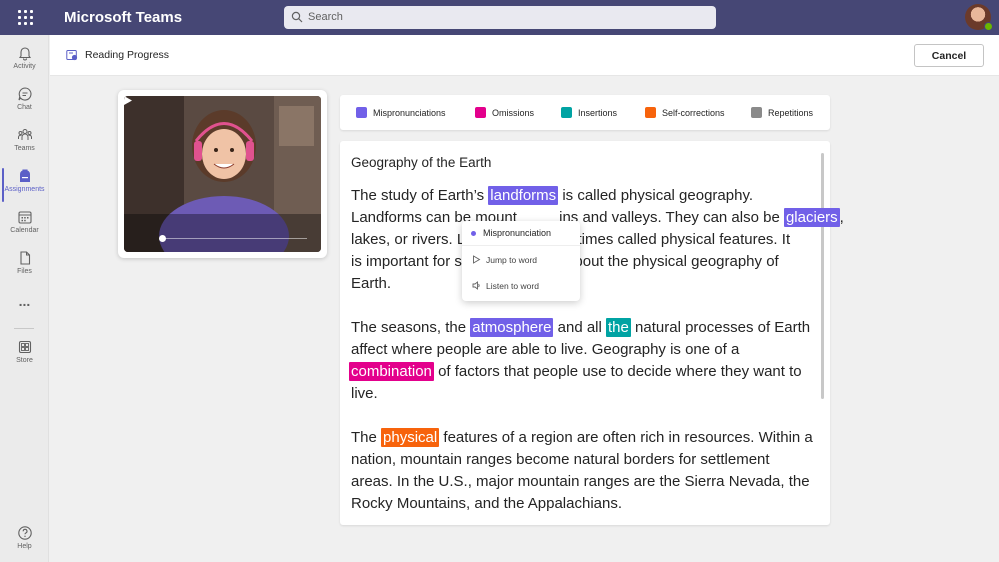  I want to click on rail-divider, so click(24, 328).